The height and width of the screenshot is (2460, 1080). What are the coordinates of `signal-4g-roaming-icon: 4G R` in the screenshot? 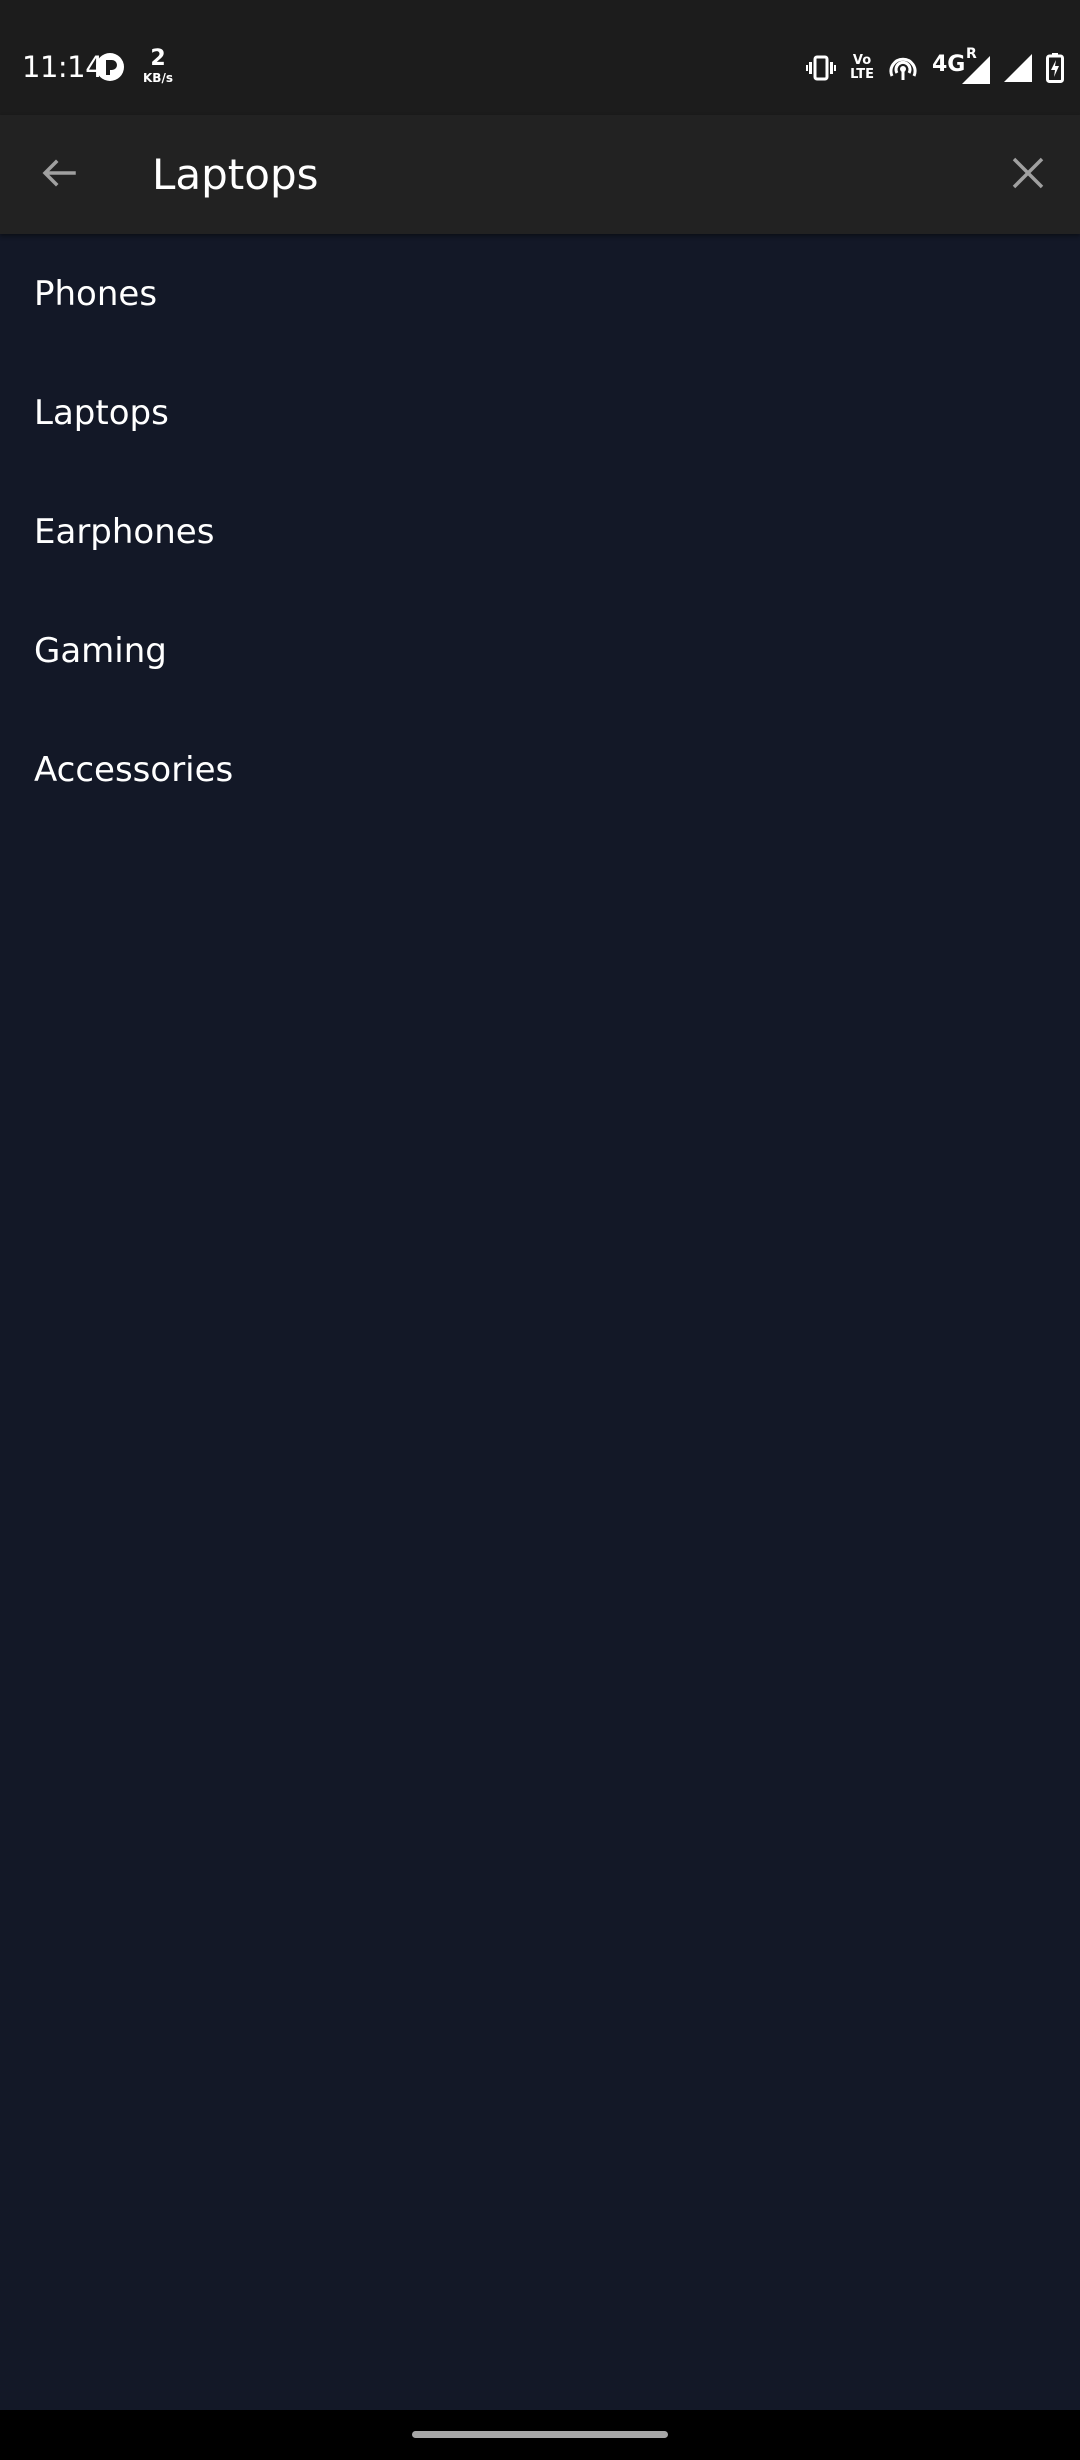 It's located at (961, 65).